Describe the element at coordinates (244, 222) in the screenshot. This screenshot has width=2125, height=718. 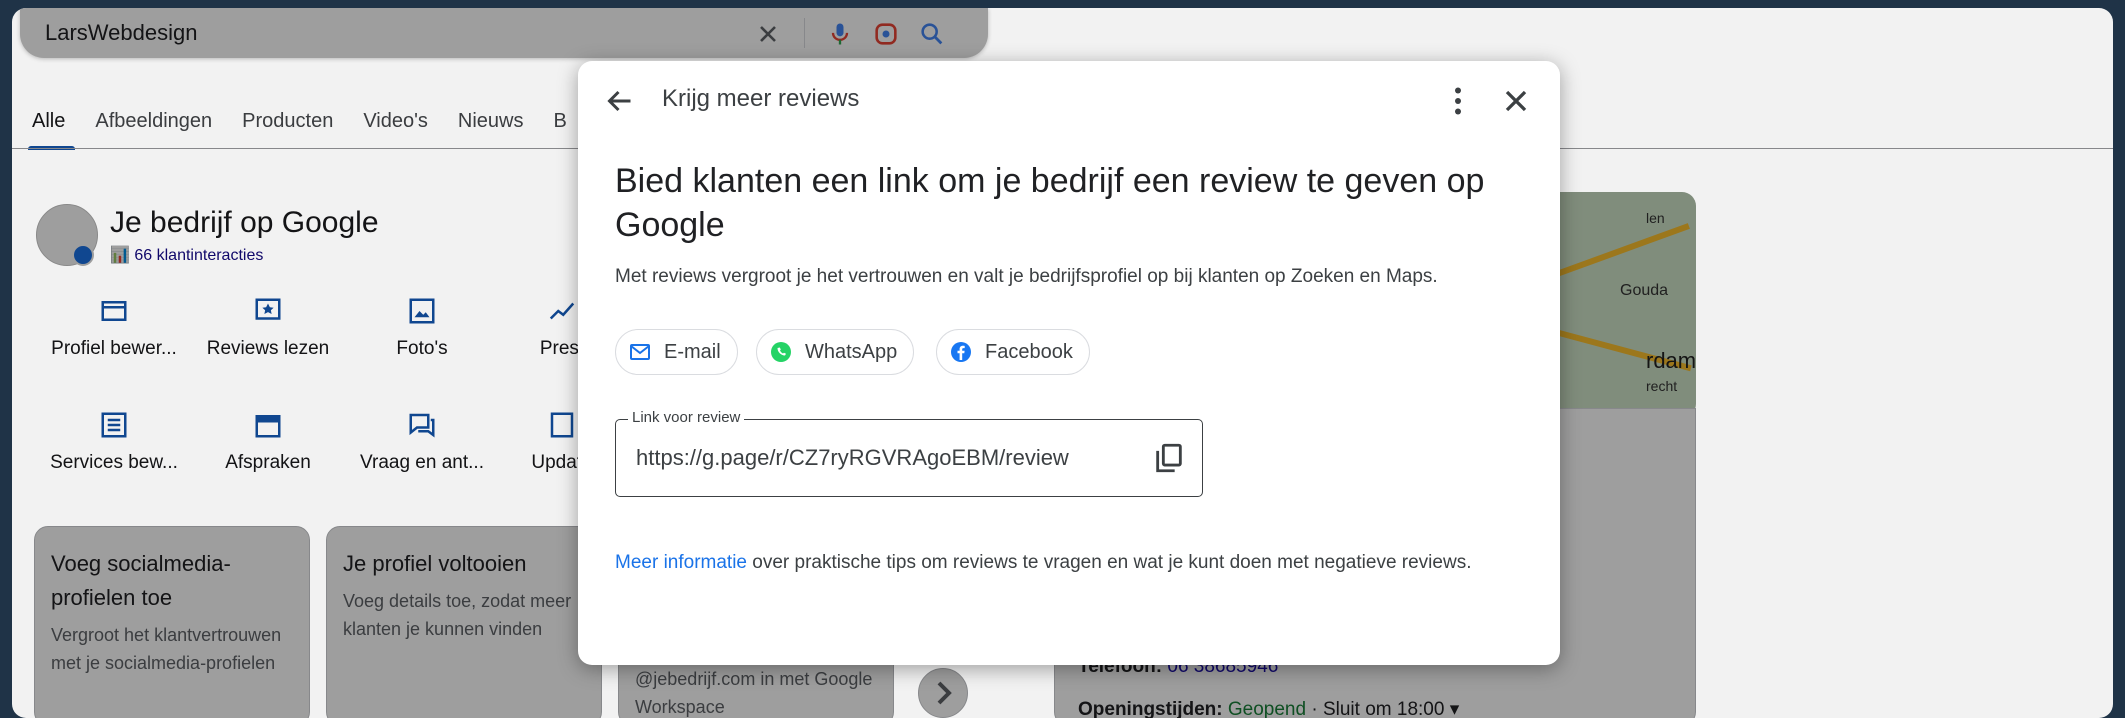
I see `business-title: Je bedrijf op Google` at that location.